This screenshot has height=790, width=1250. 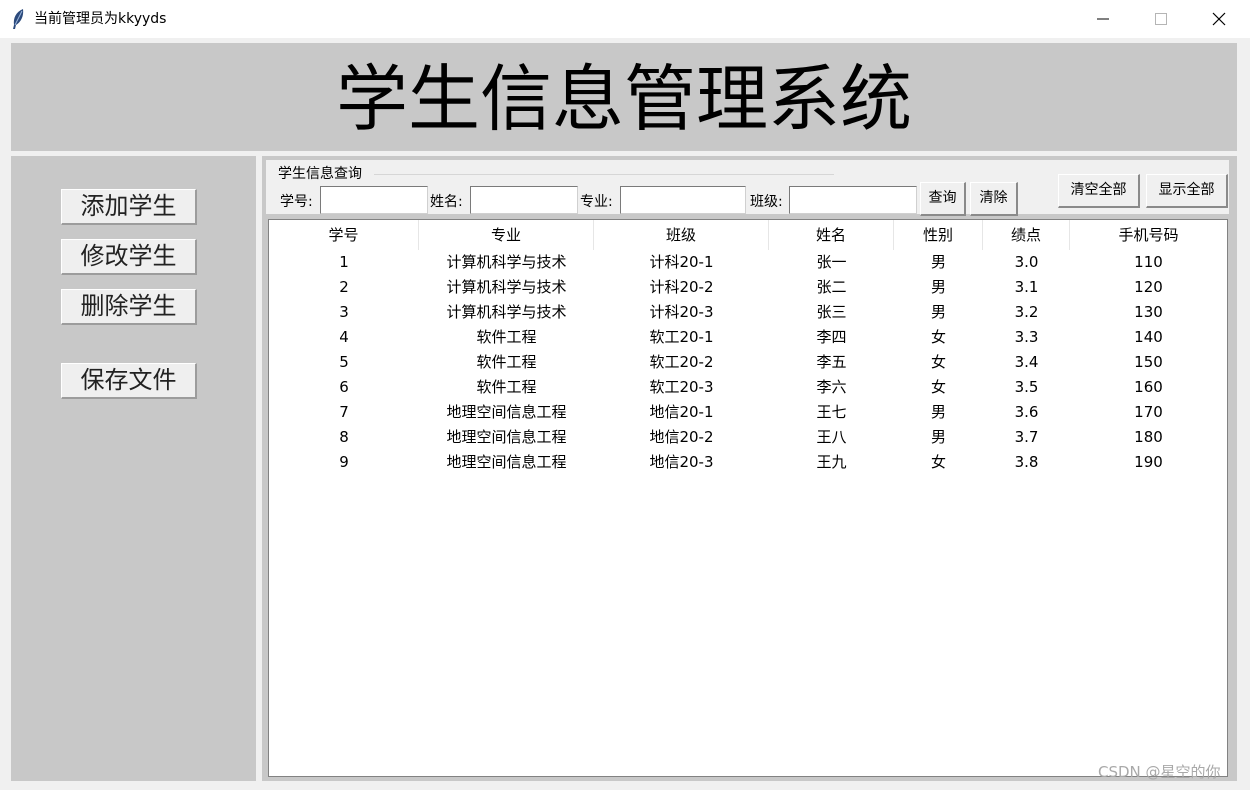 I want to click on cell-class: 地信20-1, so click(x=681, y=412).